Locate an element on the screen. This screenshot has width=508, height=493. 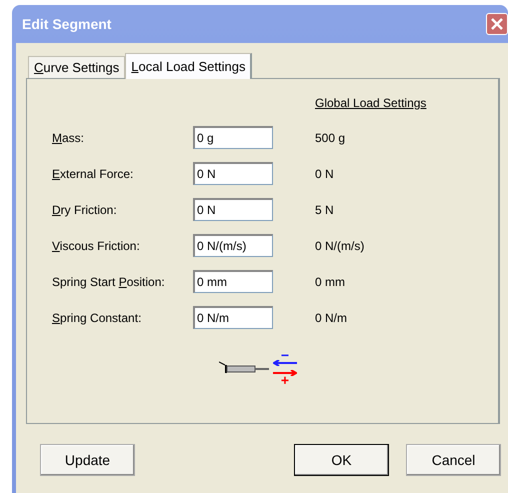
field-label: External Force: is located at coordinates (93, 173).